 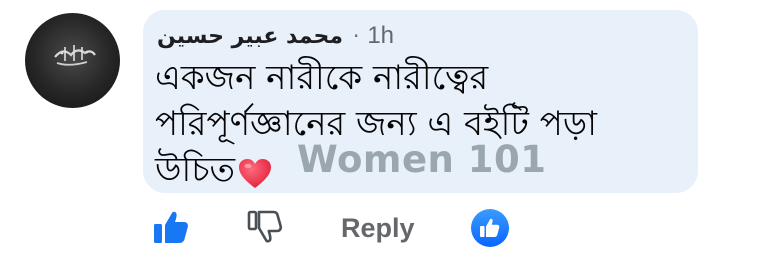 I want to click on comment-header: محمد عبير حسين · 1h, so click(x=275, y=36).